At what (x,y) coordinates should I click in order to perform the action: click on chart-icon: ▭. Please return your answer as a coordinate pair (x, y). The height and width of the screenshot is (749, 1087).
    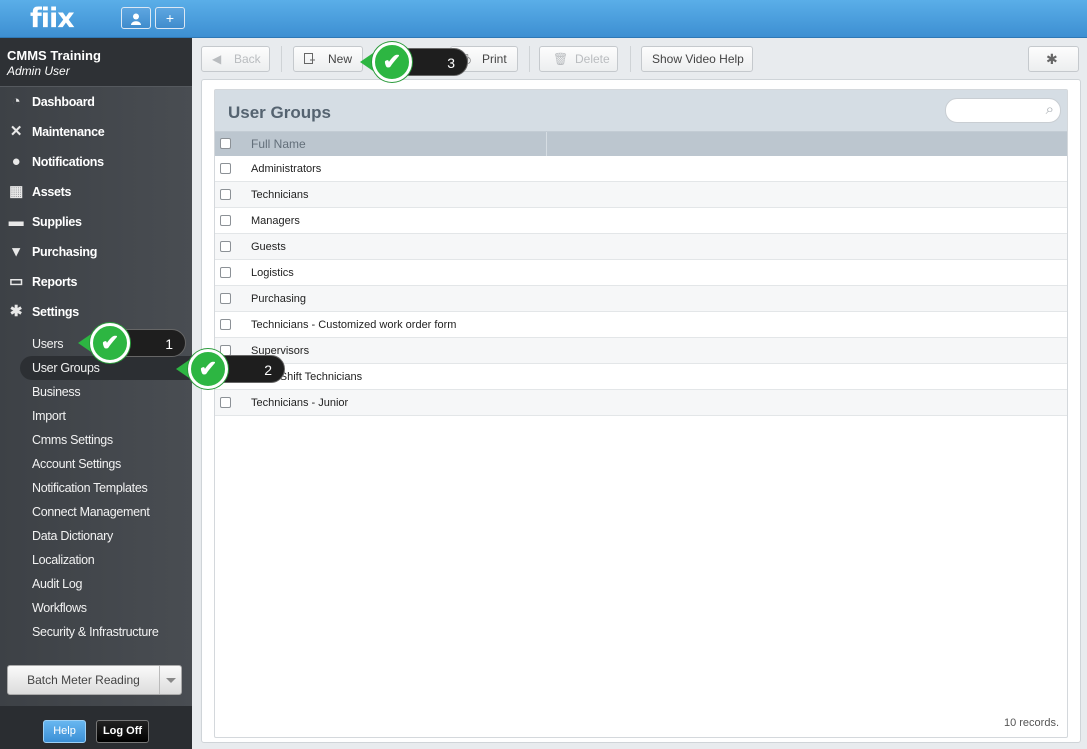
    Looking at the image, I should click on (16, 281).